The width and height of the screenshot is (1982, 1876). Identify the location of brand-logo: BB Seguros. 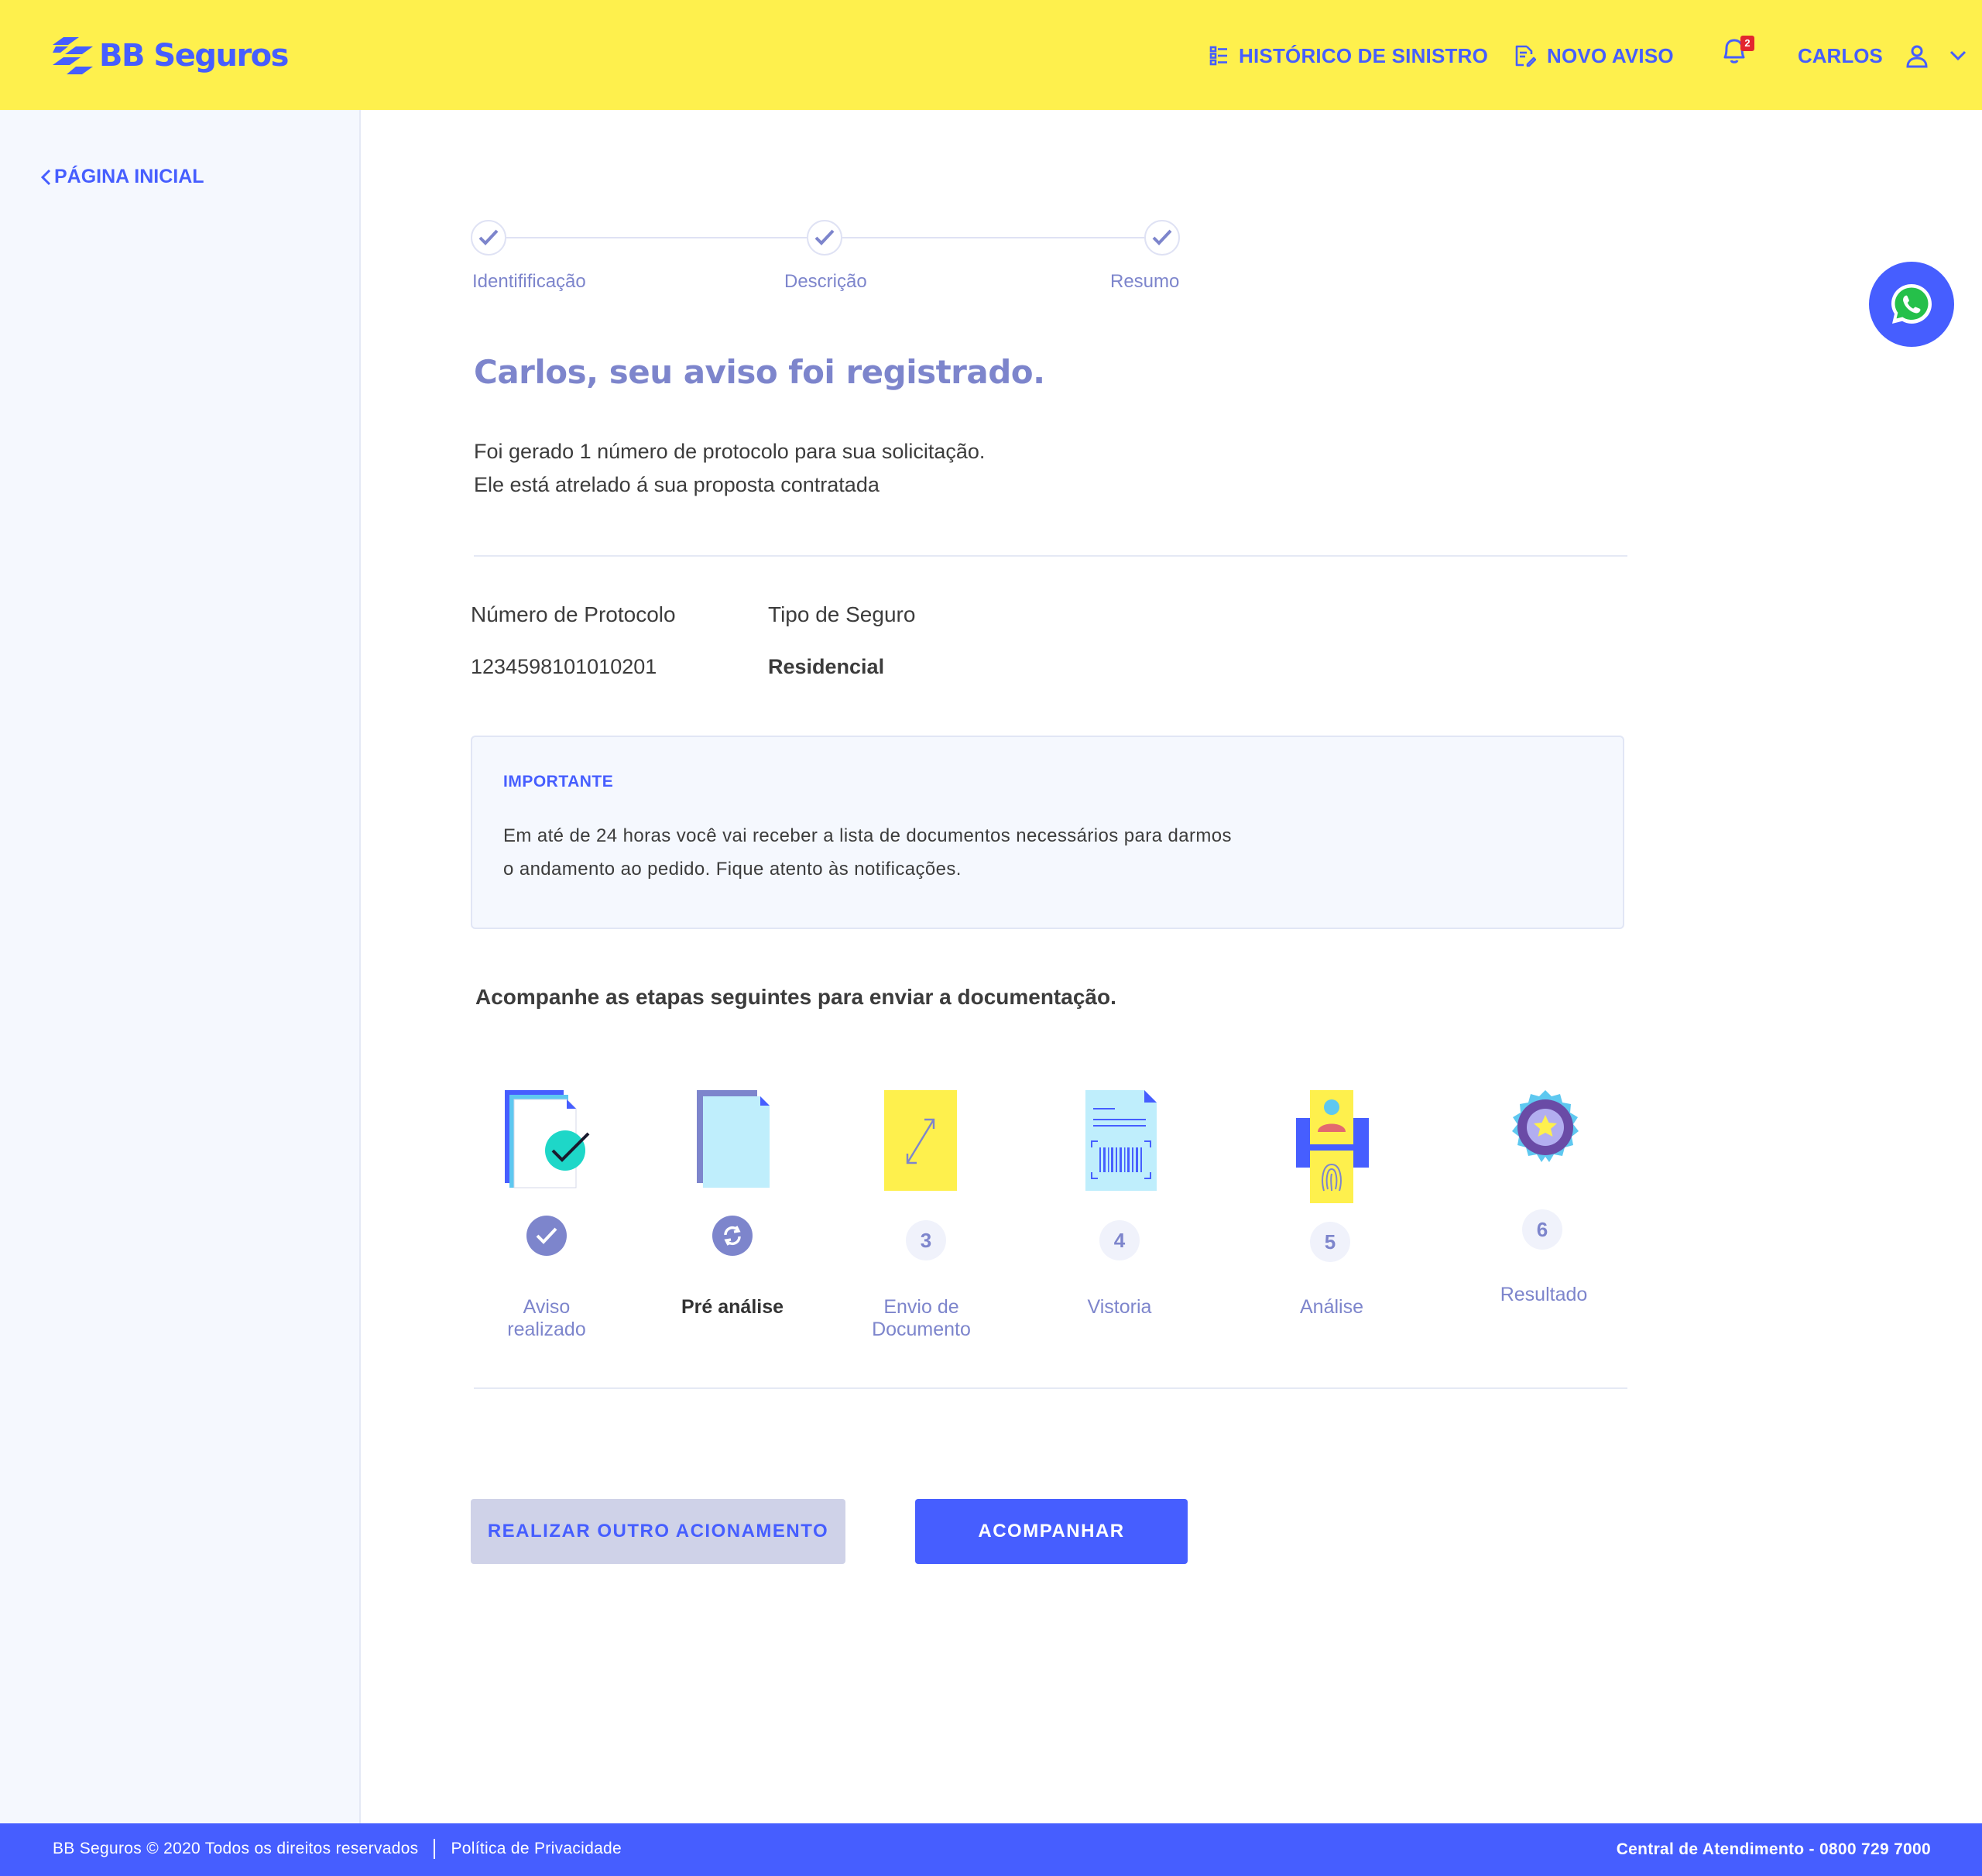
(171, 56).